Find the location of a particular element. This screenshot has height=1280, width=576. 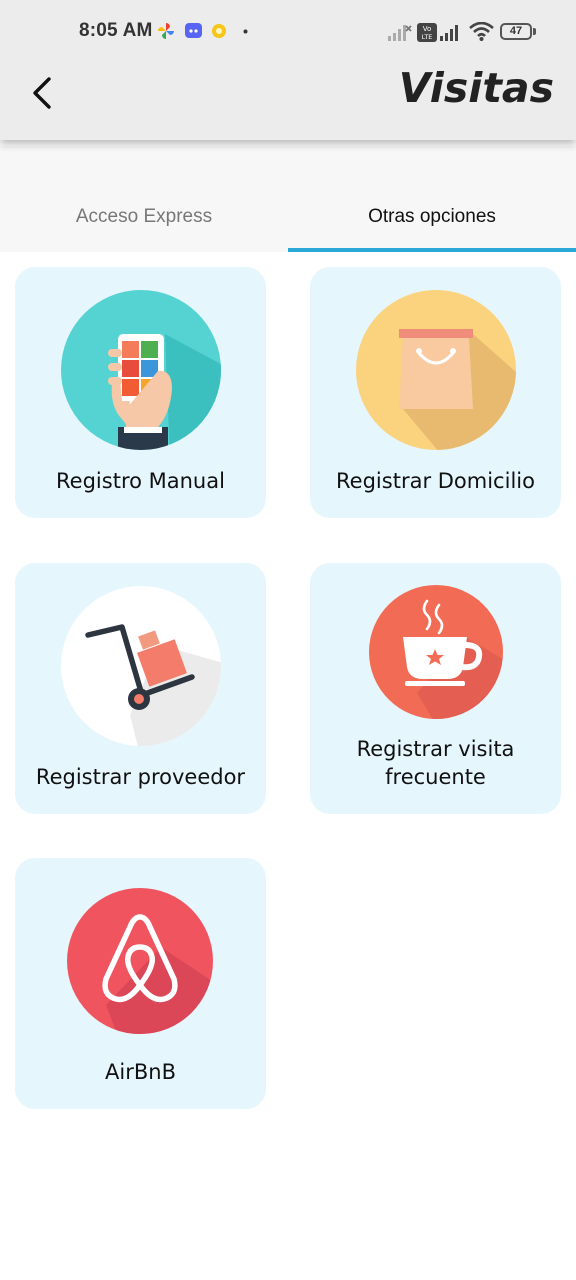

card-label: AirBnB is located at coordinates (140, 1072).